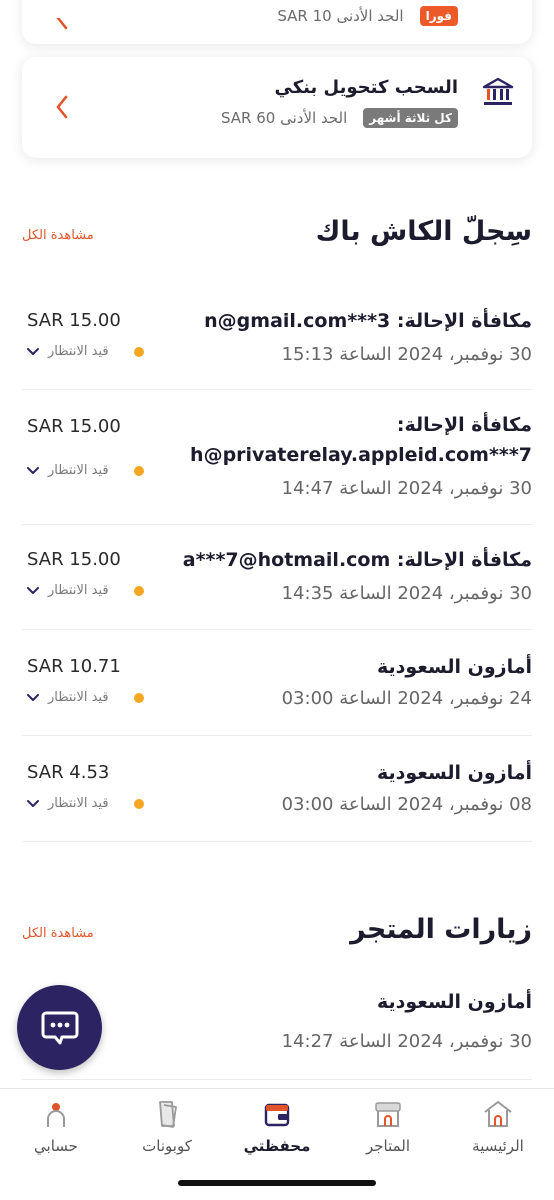  Describe the element at coordinates (406, 354) in the screenshot. I see `cashback-date: 30 نوفمبر، 2024 الساعة 15:13` at that location.